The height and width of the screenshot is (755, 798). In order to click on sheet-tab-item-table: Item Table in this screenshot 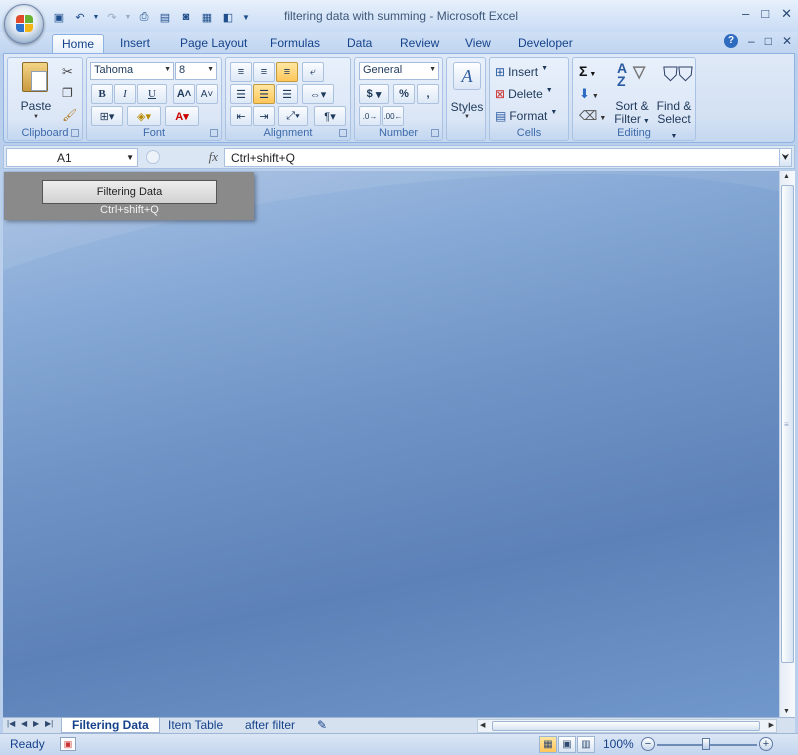, I will do `click(195, 725)`.